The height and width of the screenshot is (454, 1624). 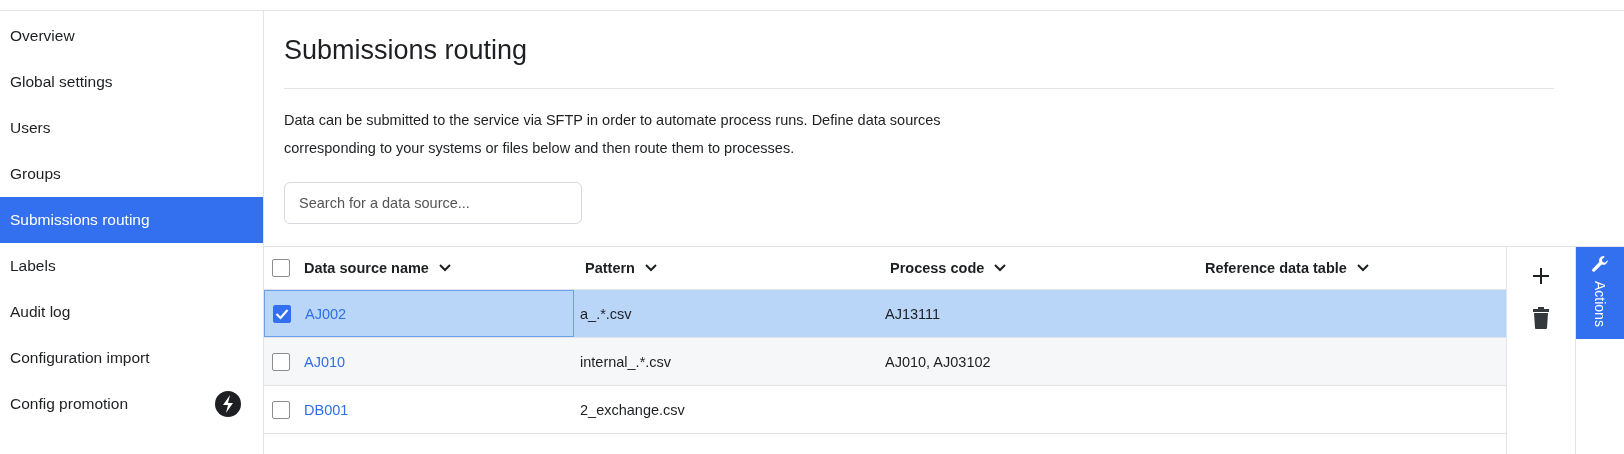 I want to click on sidebar-item: Global settings, so click(x=131, y=82).